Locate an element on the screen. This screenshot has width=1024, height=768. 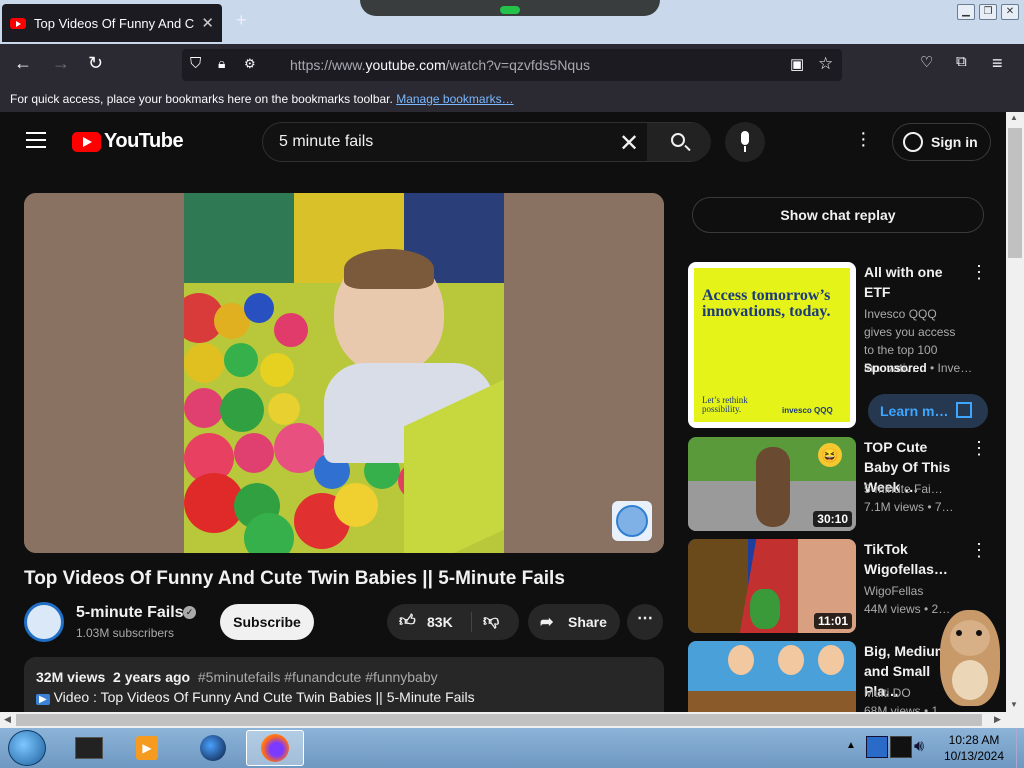
upload-age: 2 years ago is located at coordinates (152, 677).